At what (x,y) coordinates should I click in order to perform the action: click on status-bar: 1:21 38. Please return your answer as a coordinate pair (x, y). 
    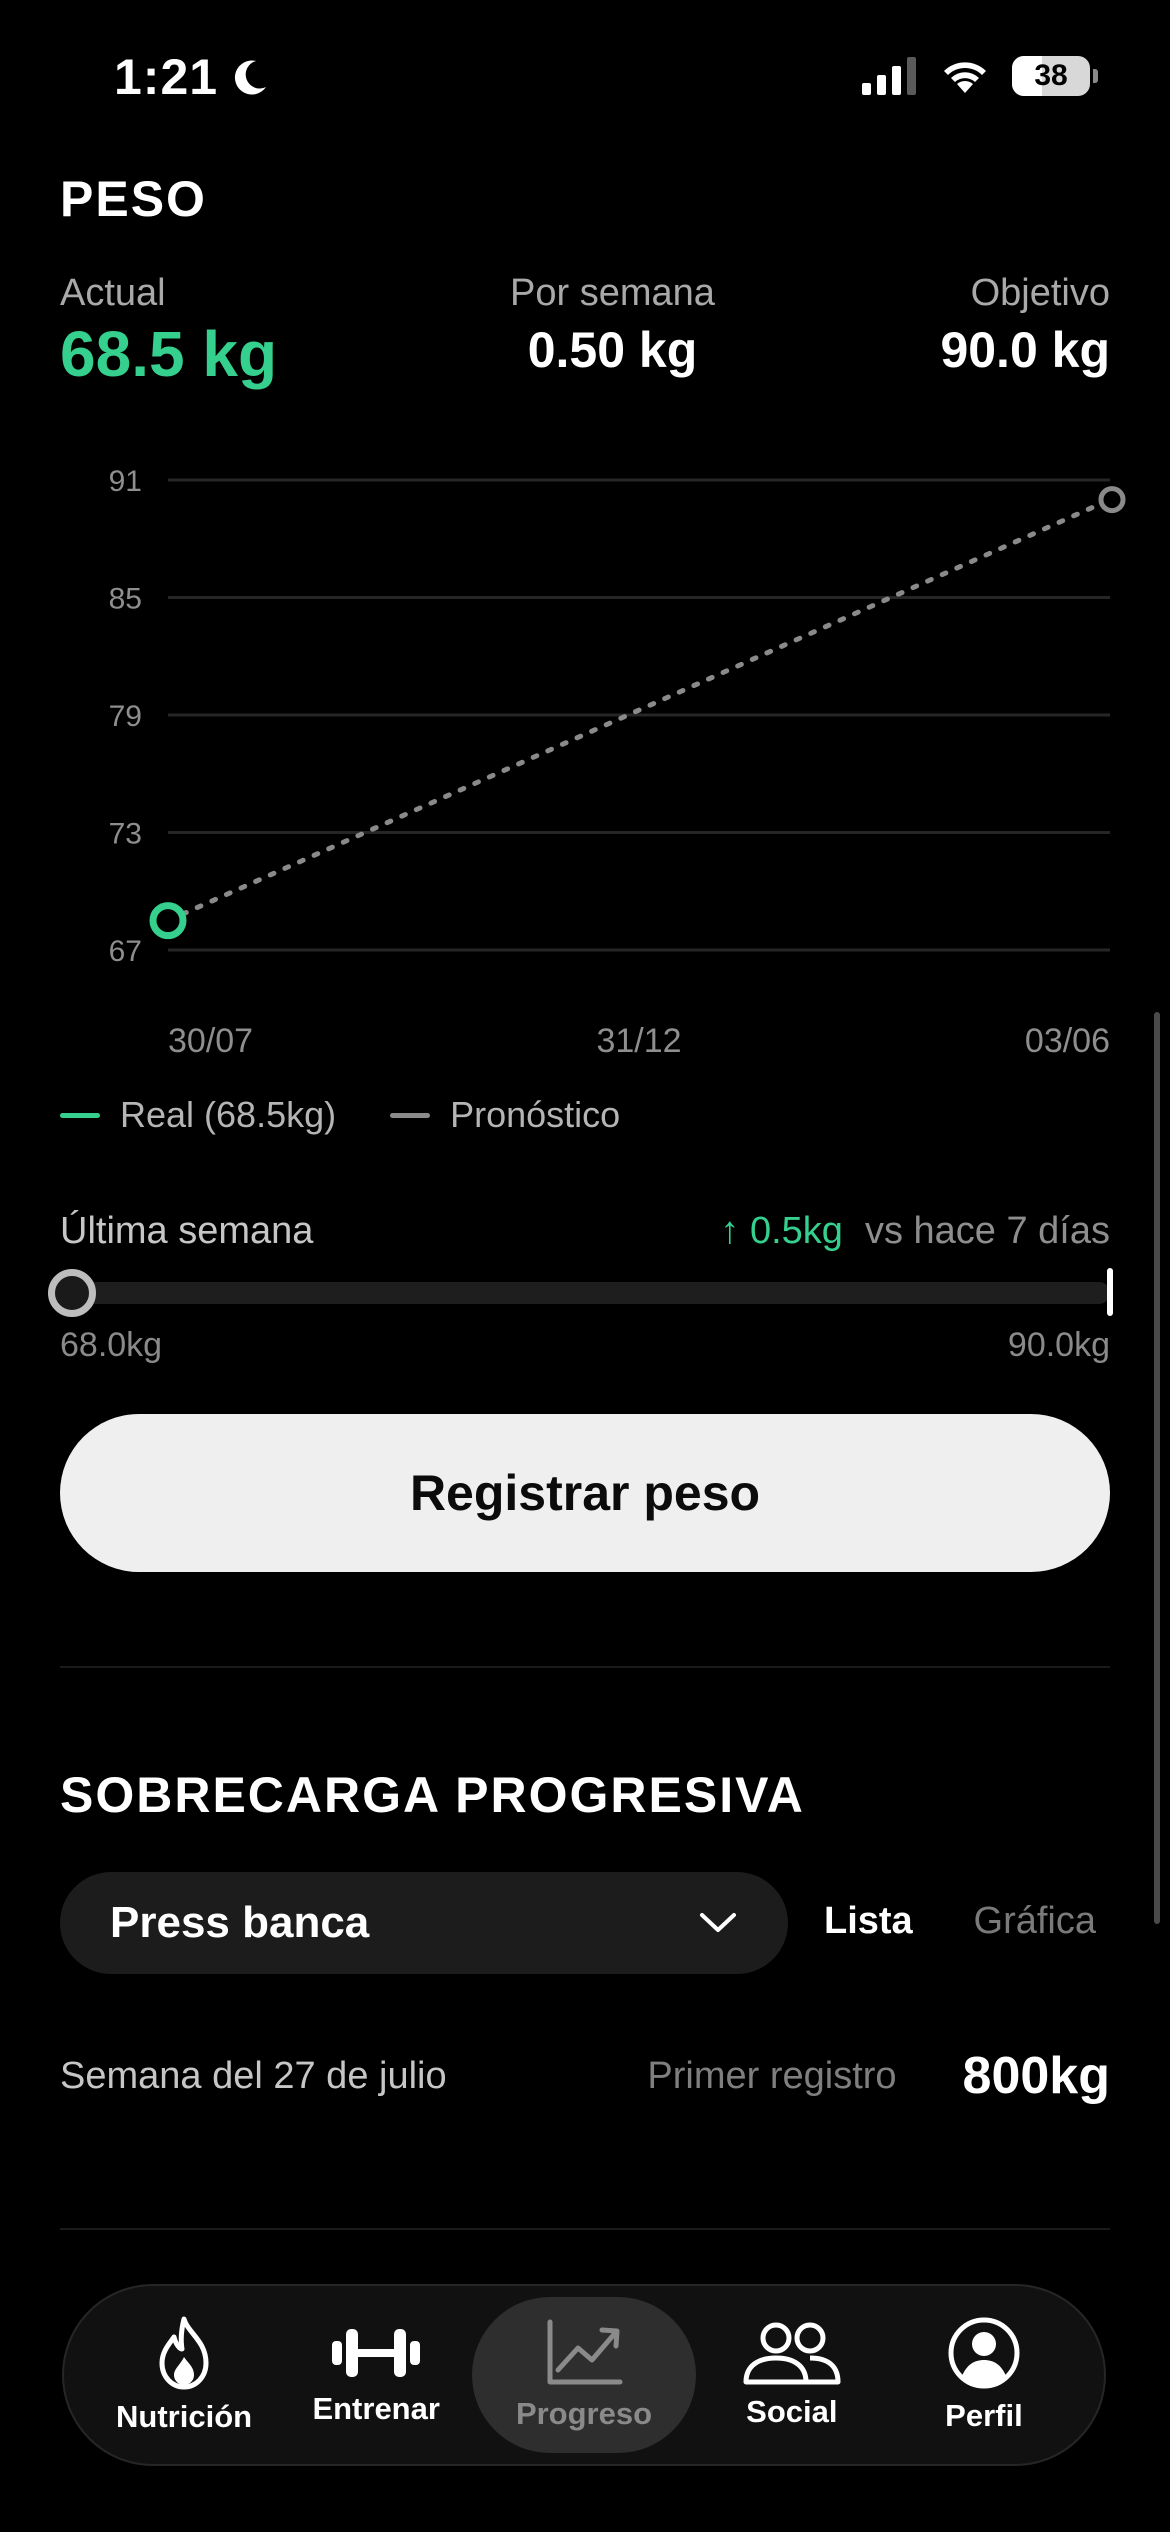
    Looking at the image, I should click on (585, 75).